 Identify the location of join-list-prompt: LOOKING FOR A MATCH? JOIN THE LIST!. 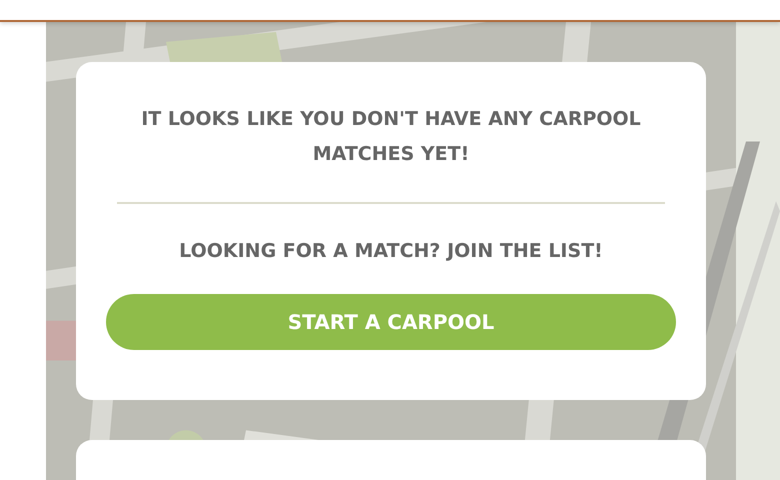
(391, 251).